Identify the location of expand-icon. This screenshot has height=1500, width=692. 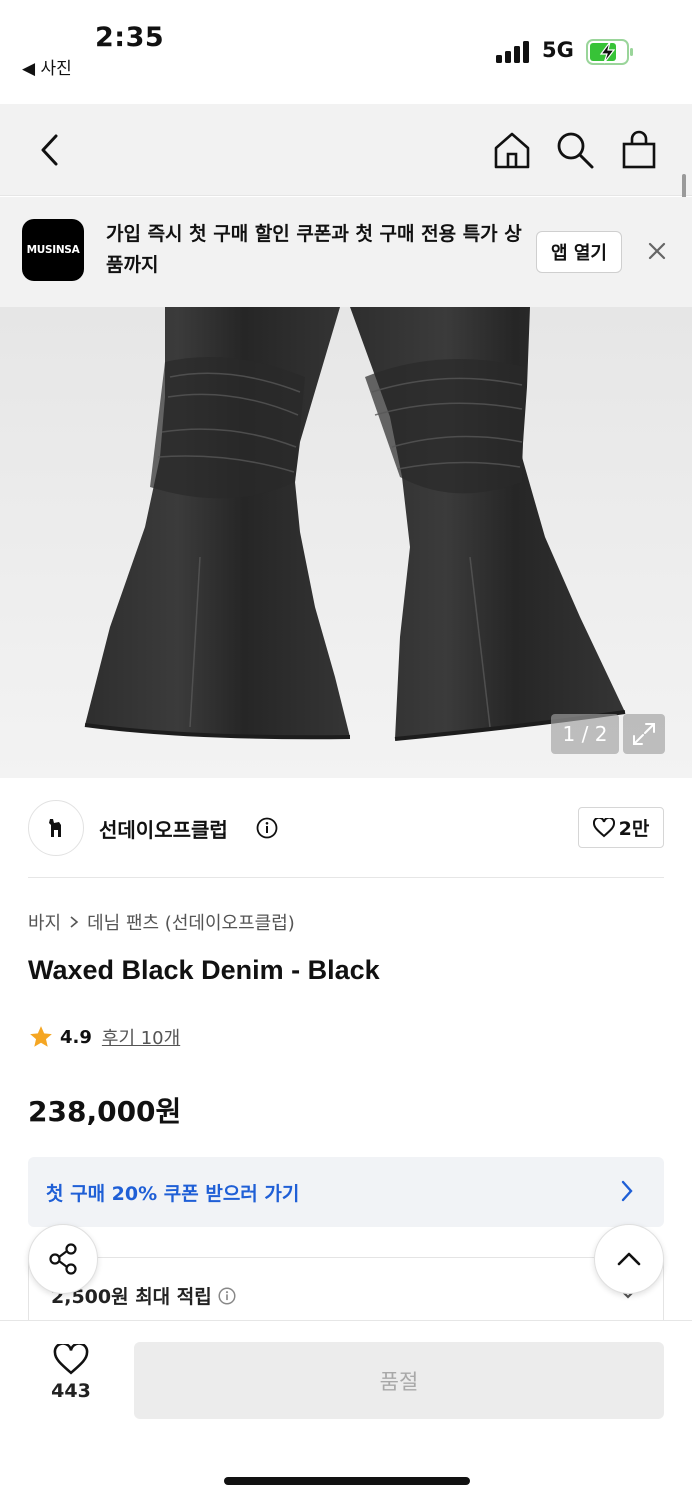
(644, 734).